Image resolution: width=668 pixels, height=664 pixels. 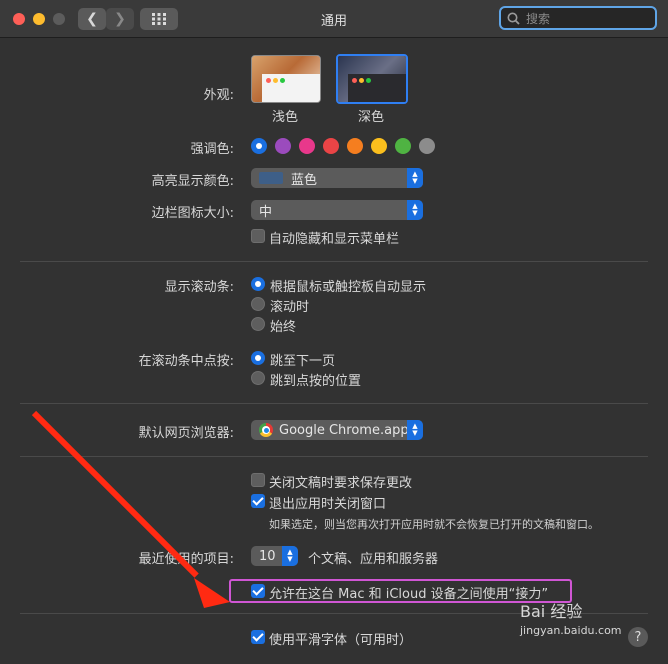 What do you see at coordinates (199, 287) in the screenshot?
I see `show-scrollbars-label: 显示滚动条:` at bounding box center [199, 287].